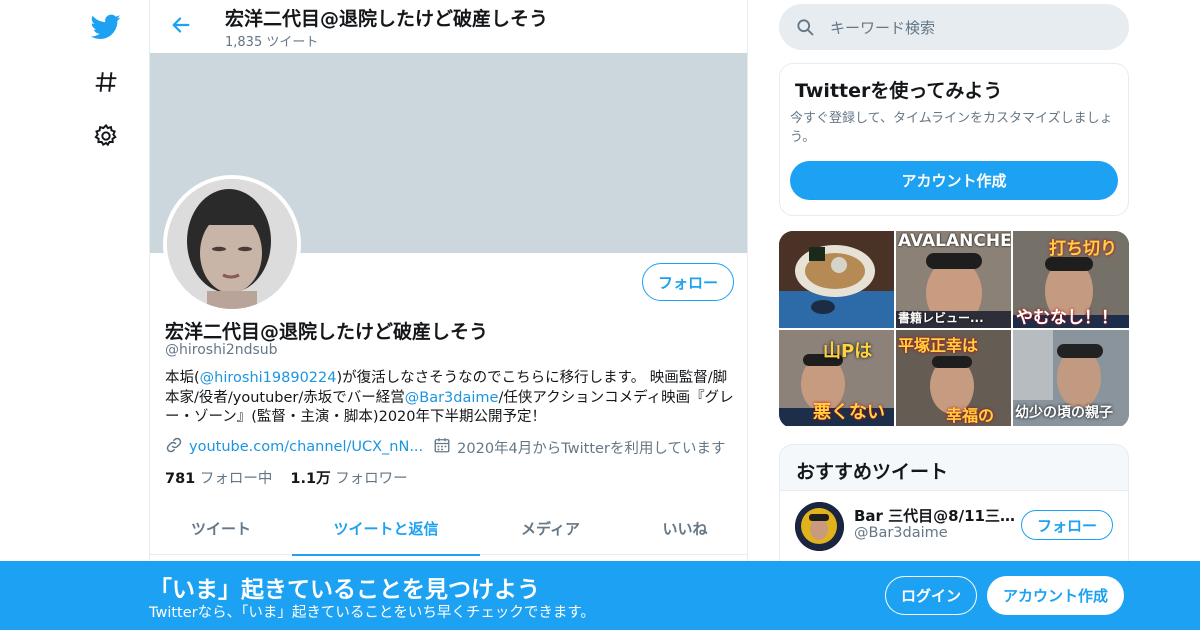 This screenshot has height=630, width=1200. I want to click on calendar-icon, so click(442, 447).